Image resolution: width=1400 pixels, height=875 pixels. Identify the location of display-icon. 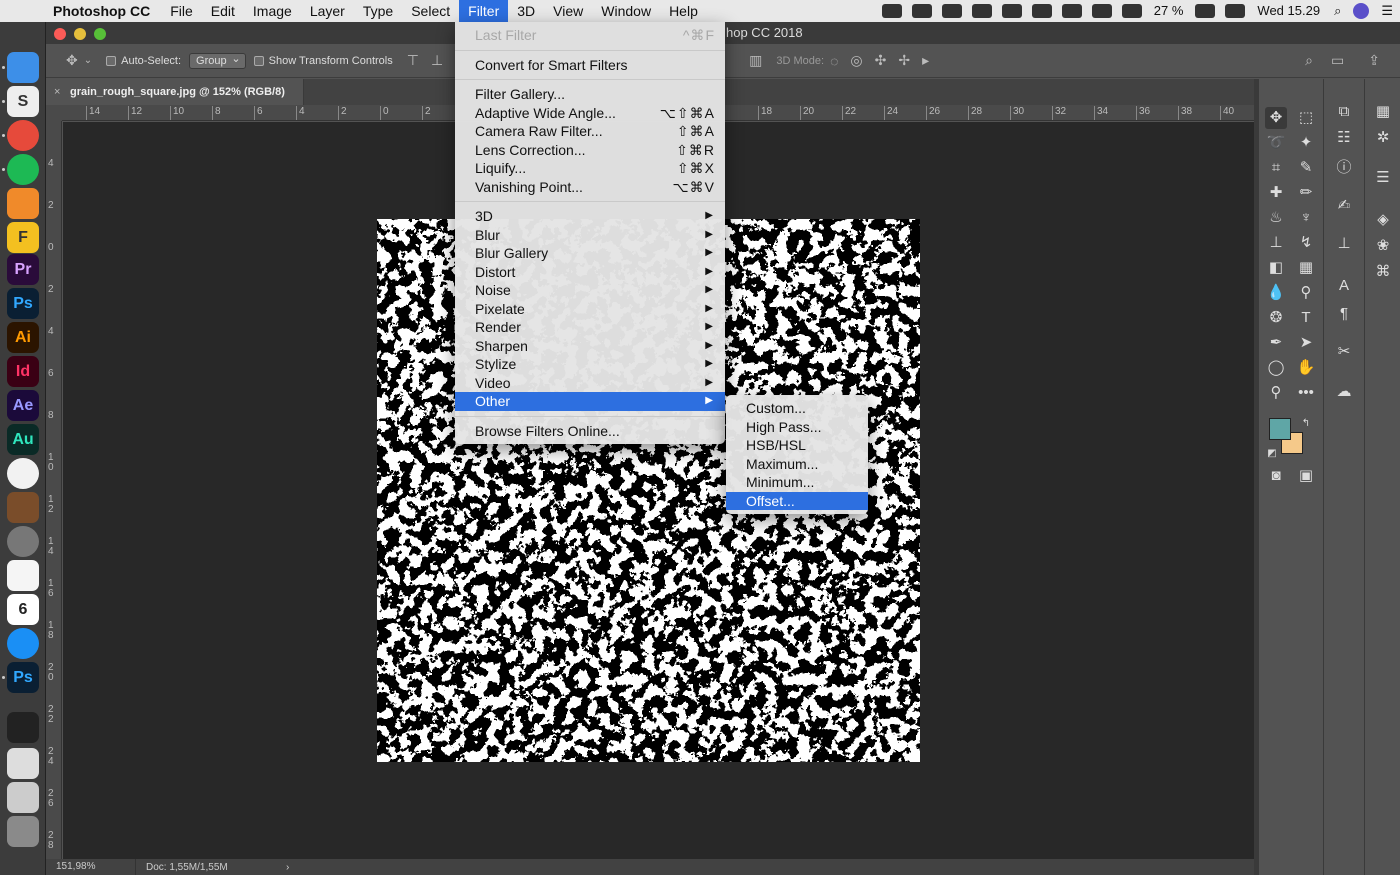
(951, 11).